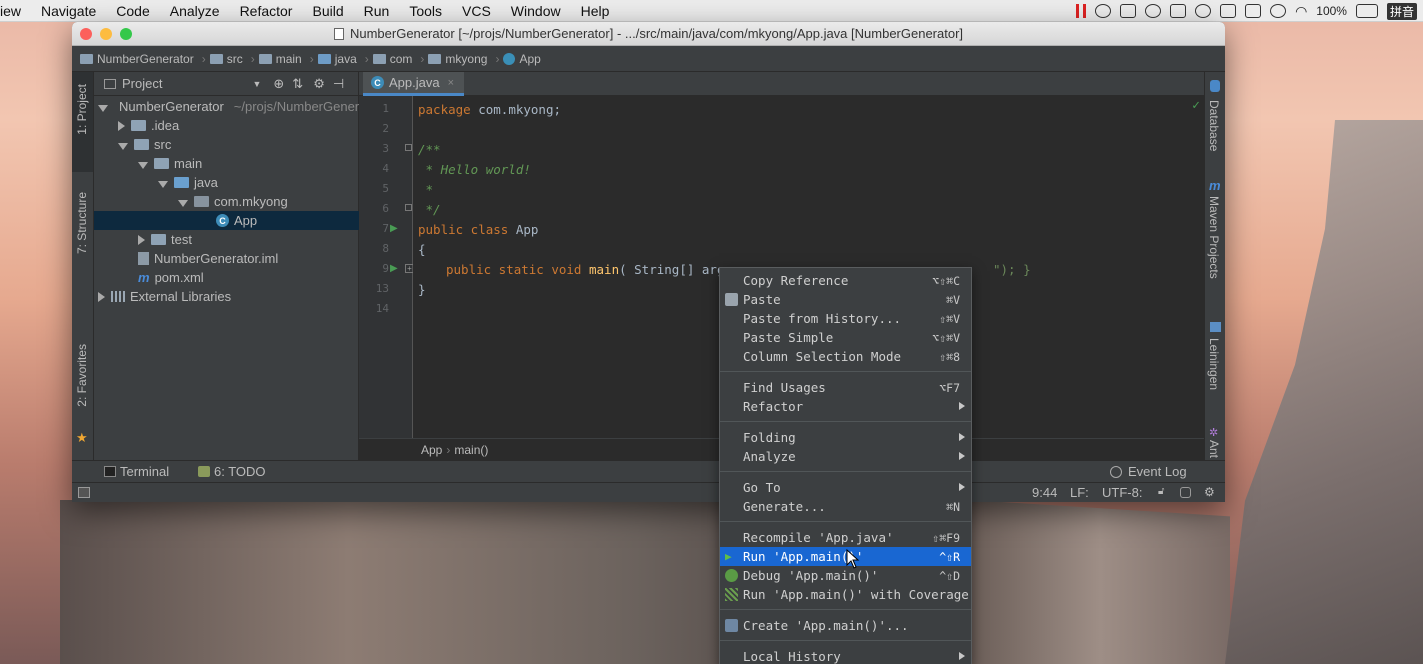 The width and height of the screenshot is (1423, 664). I want to click on project-view-select: Project, so click(142, 83).